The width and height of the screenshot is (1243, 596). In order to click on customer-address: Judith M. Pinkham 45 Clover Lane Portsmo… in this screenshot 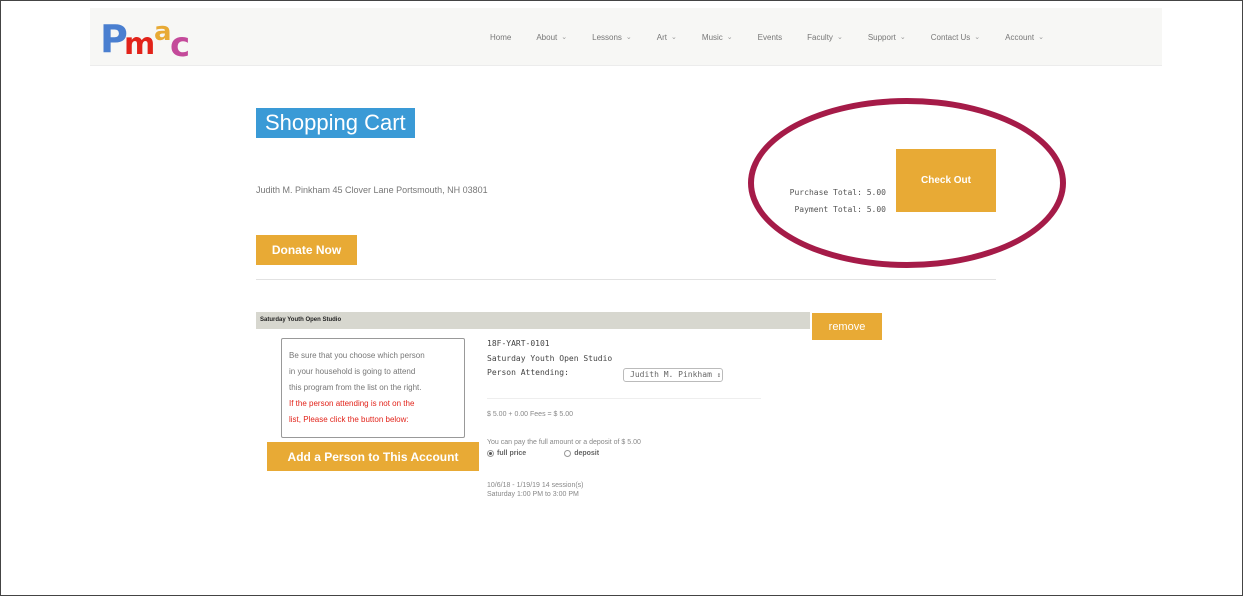, I will do `click(372, 190)`.